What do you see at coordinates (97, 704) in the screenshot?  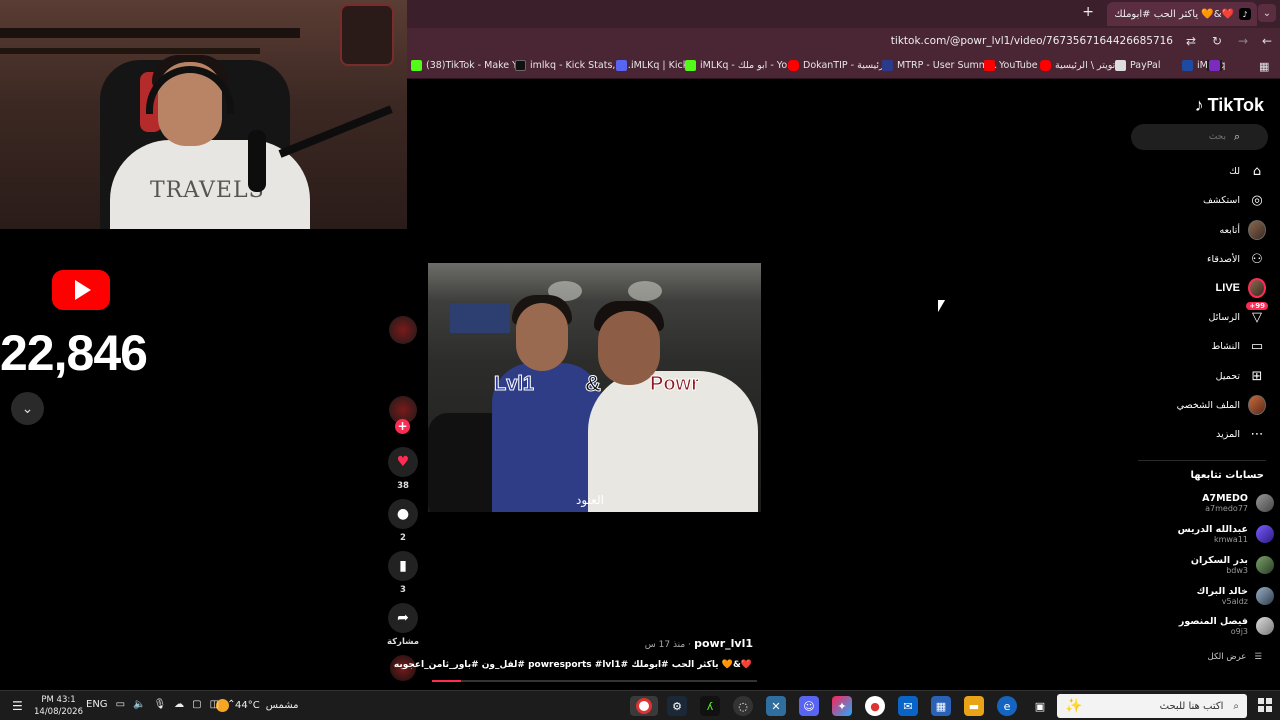 I see `language-indicator: ENG` at bounding box center [97, 704].